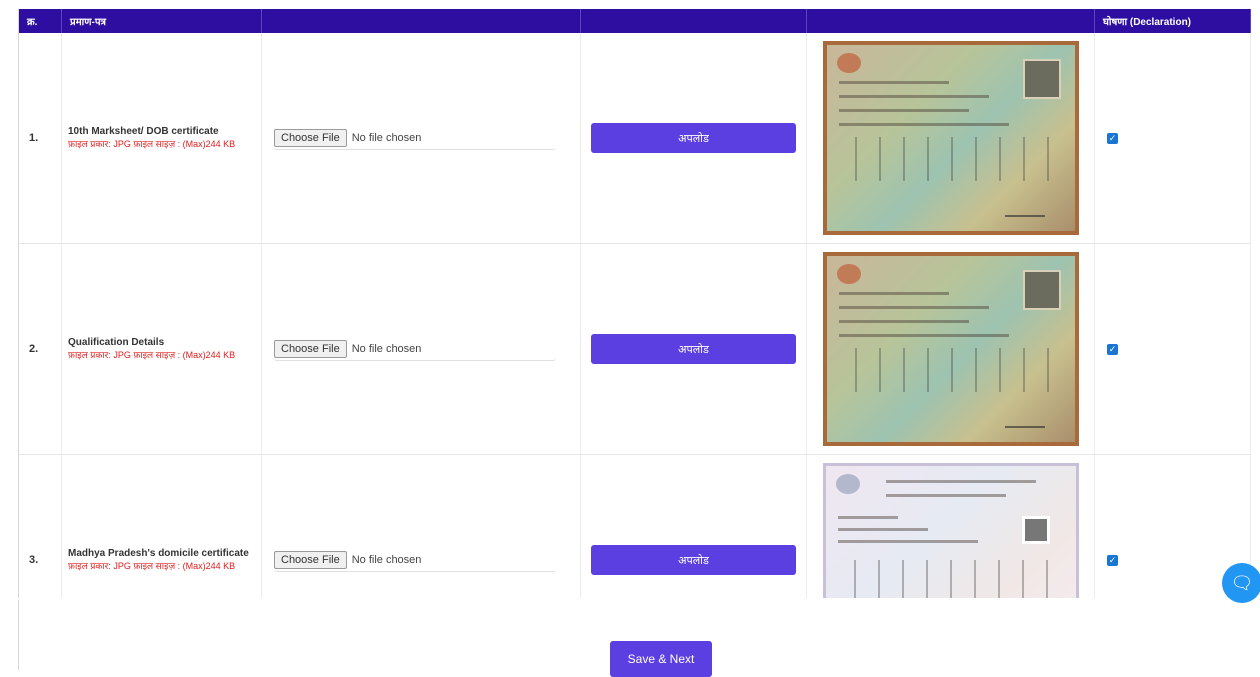 Image resolution: width=1260 pixels, height=677 pixels. Describe the element at coordinates (1173, 21) in the screenshot. I see `header-declaration: घोषणा (Declaration)` at that location.